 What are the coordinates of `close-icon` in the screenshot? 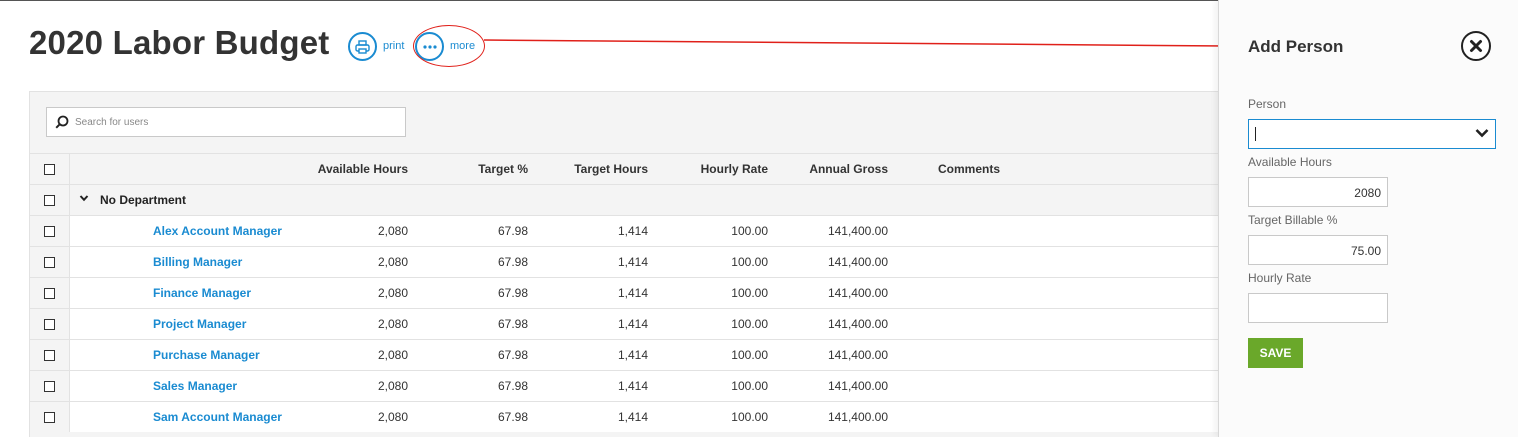 It's located at (1476, 46).